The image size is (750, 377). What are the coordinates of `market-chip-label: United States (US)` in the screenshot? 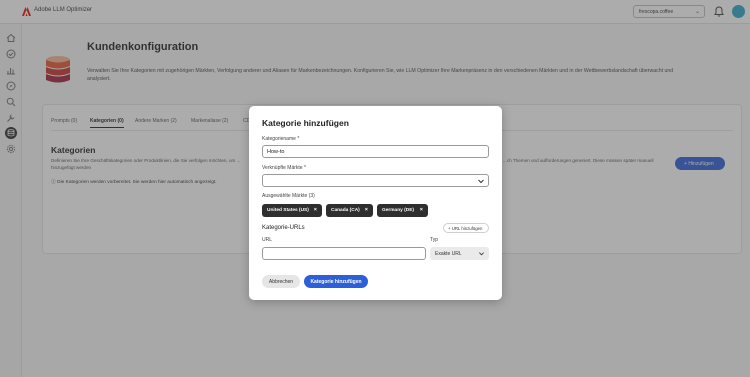 It's located at (288, 210).